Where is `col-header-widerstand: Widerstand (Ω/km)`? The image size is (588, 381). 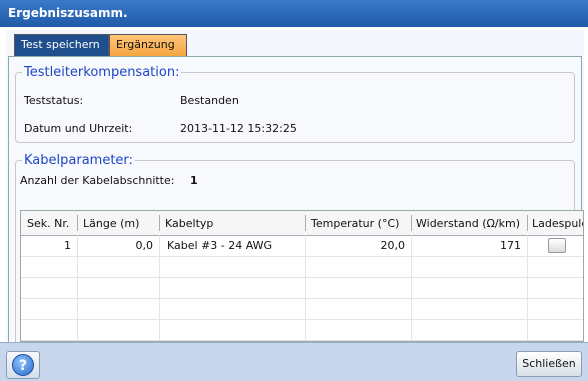 col-header-widerstand: Widerstand (Ω/km) is located at coordinates (468, 223).